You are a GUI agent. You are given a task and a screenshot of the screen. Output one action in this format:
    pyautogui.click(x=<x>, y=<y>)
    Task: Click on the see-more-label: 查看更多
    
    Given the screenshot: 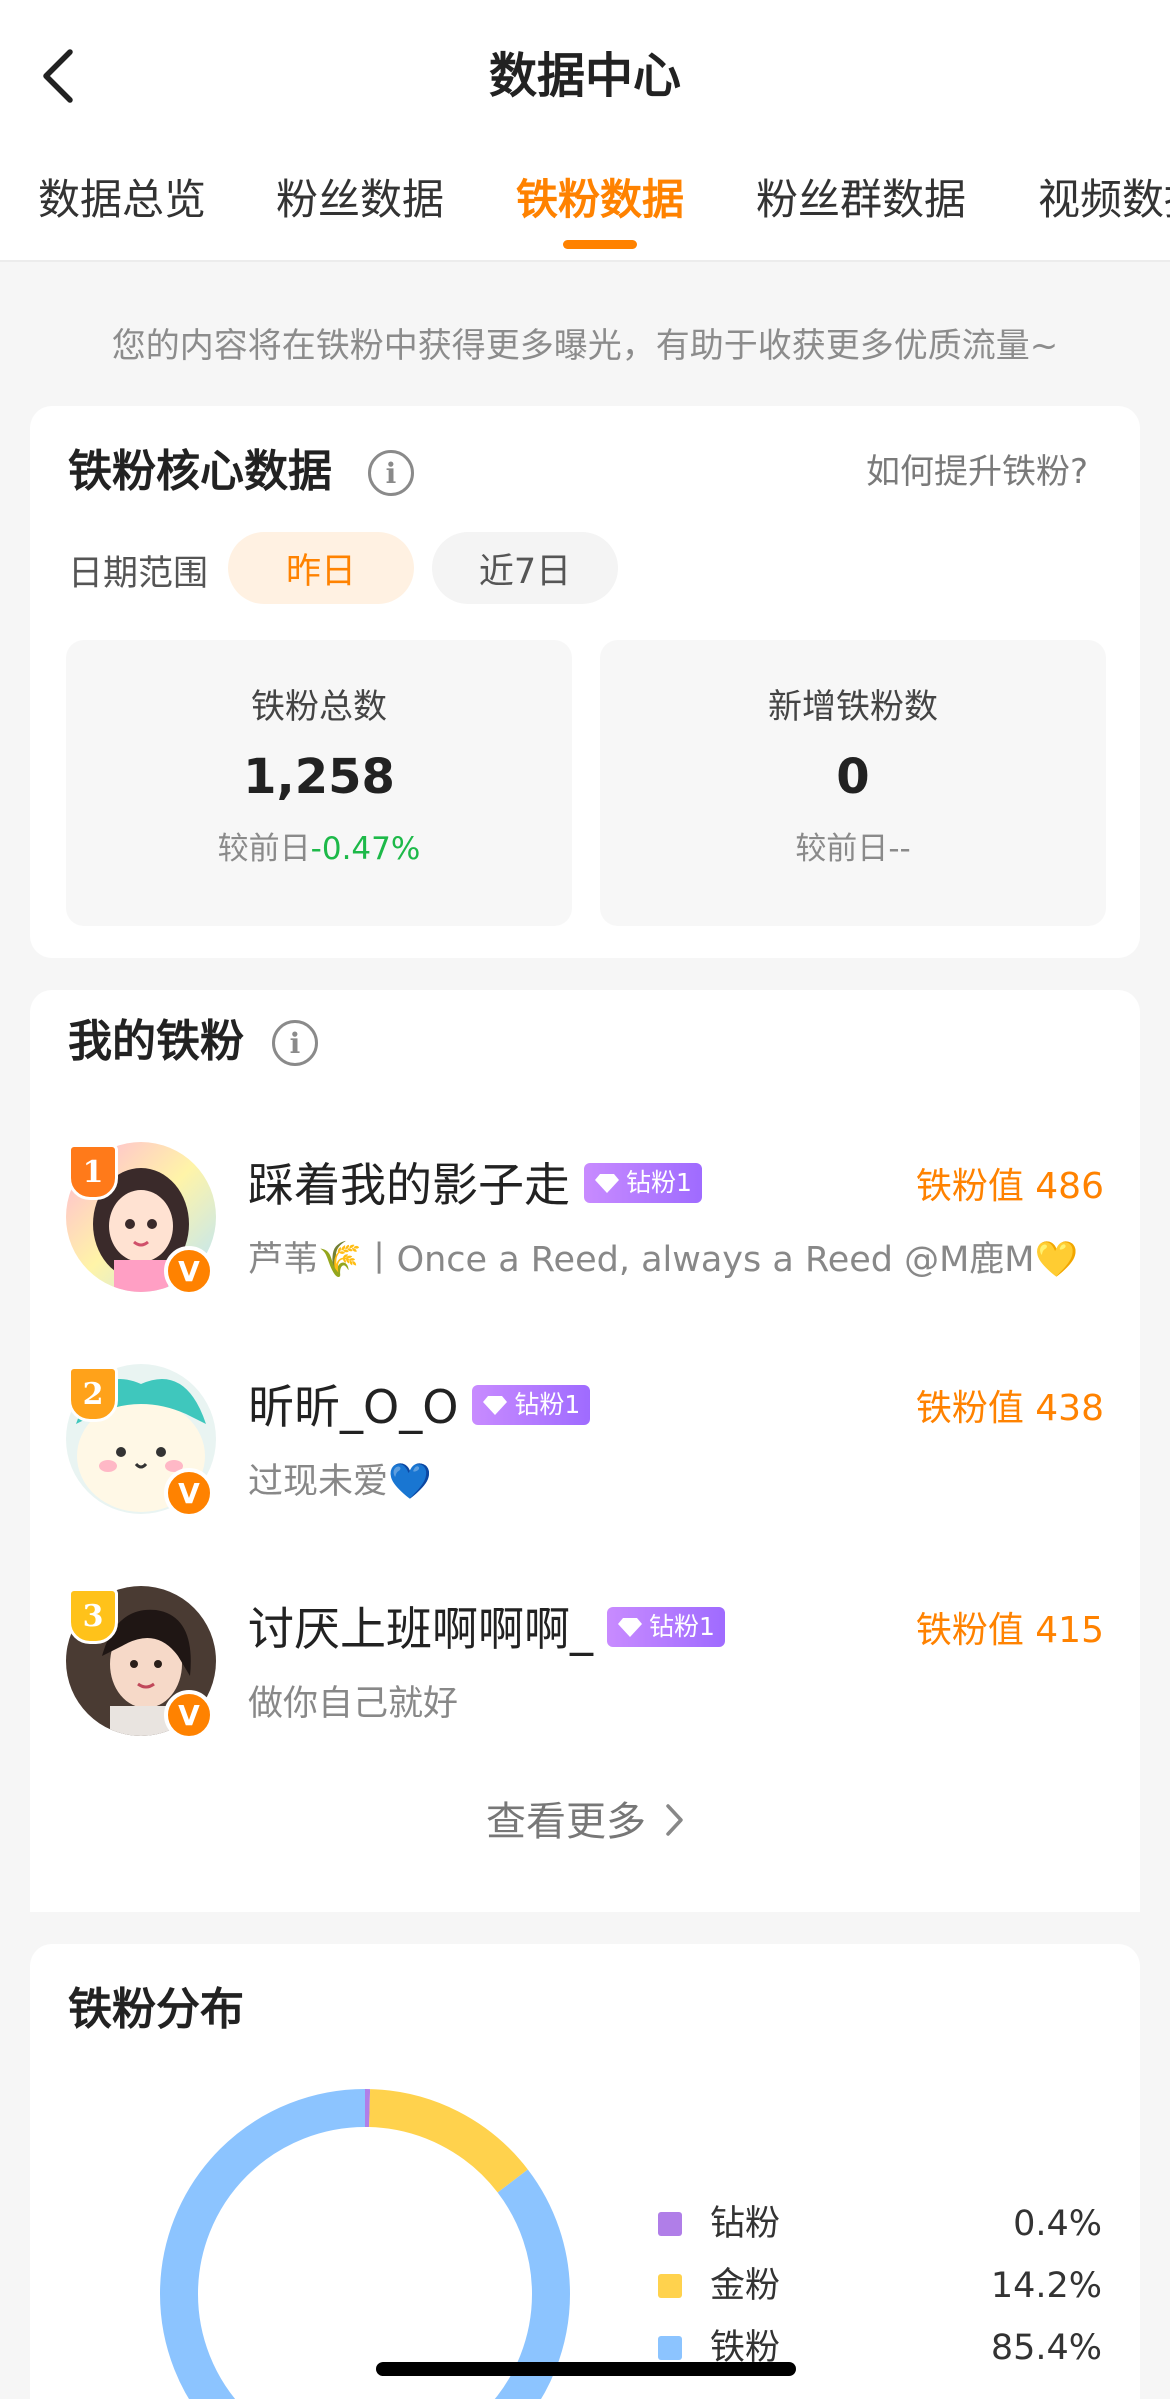 What is the action you would take?
    pyautogui.click(x=566, y=1822)
    